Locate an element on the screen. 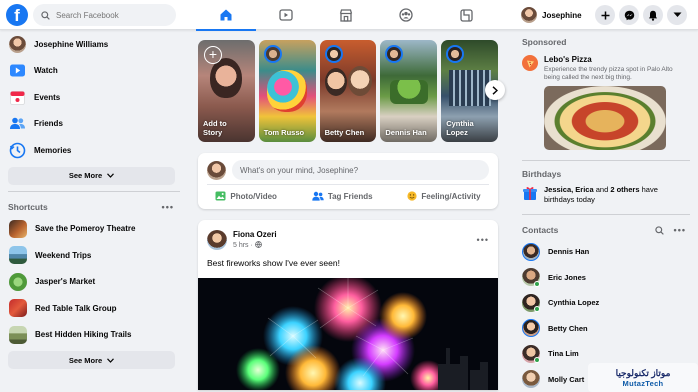  post-time: 5 hrs is located at coordinates (241, 245).